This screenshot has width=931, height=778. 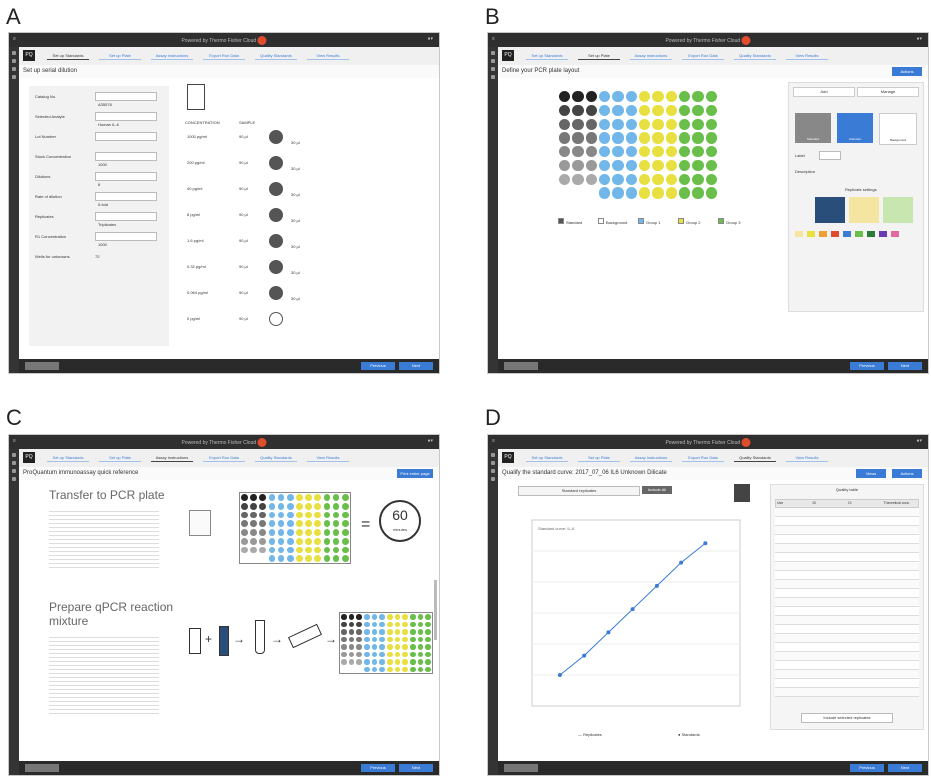 What do you see at coordinates (126, 179) in the screenshot?
I see `dilutions-field: 8` at bounding box center [126, 179].